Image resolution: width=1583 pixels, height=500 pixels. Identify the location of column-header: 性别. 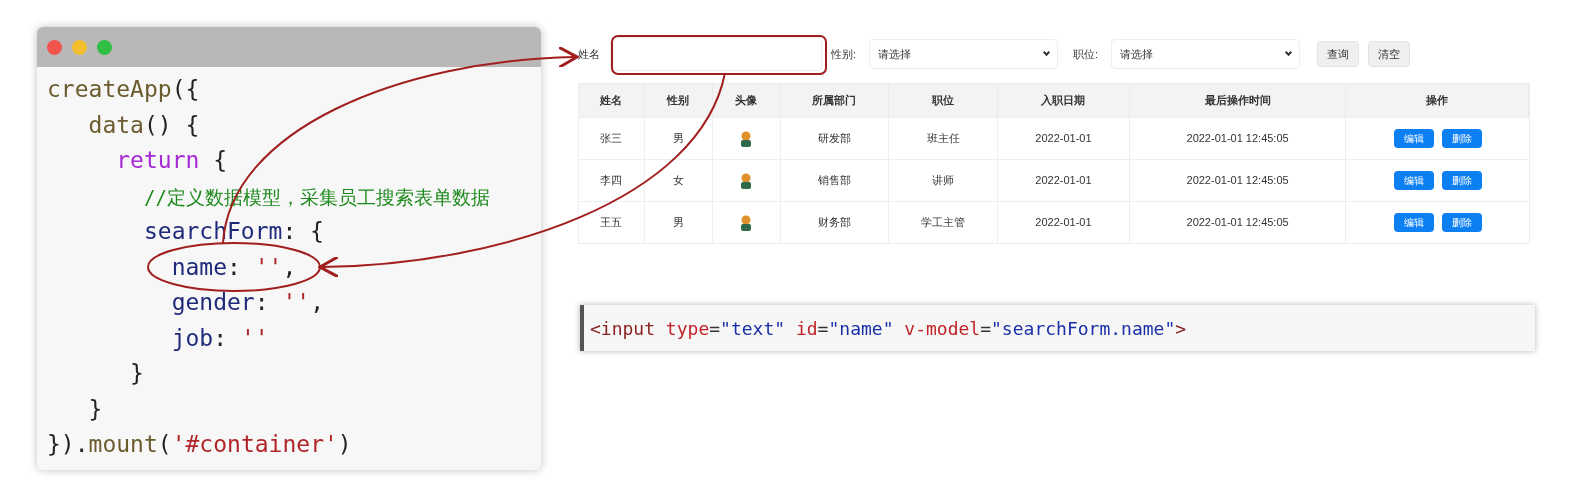
(678, 100).